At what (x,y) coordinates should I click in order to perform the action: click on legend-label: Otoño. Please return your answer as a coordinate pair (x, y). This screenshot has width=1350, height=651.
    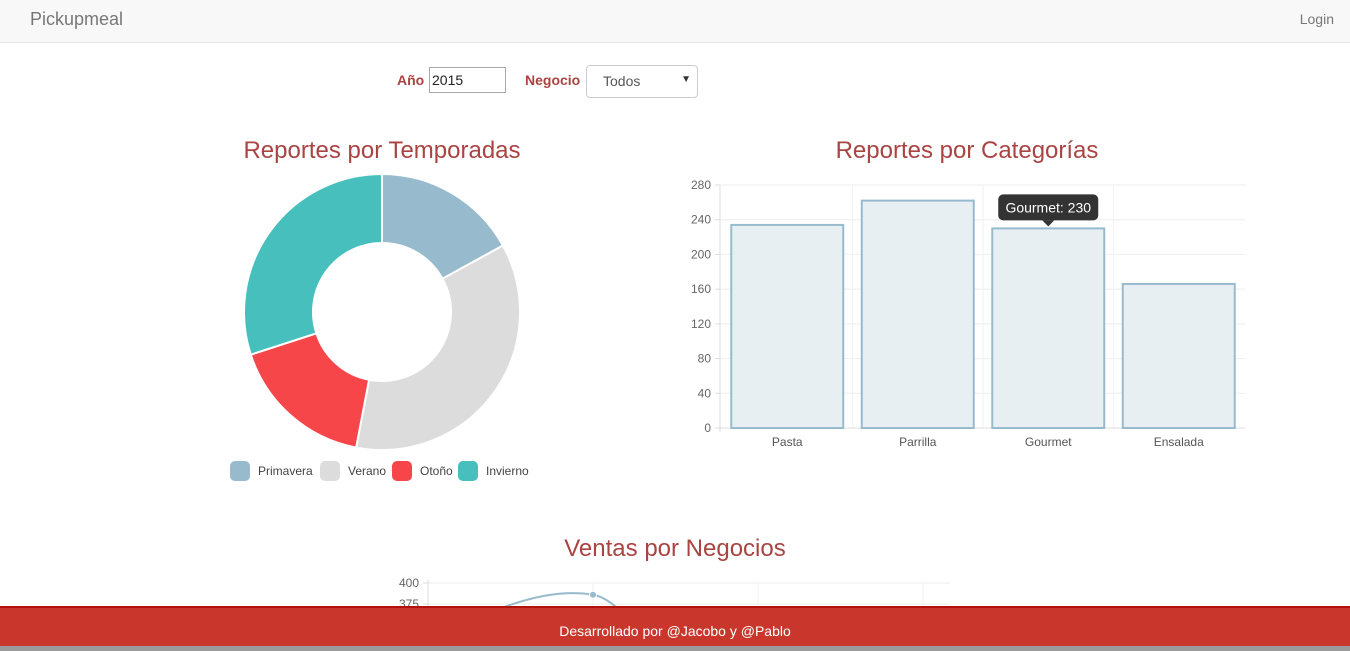
    Looking at the image, I should click on (436, 471).